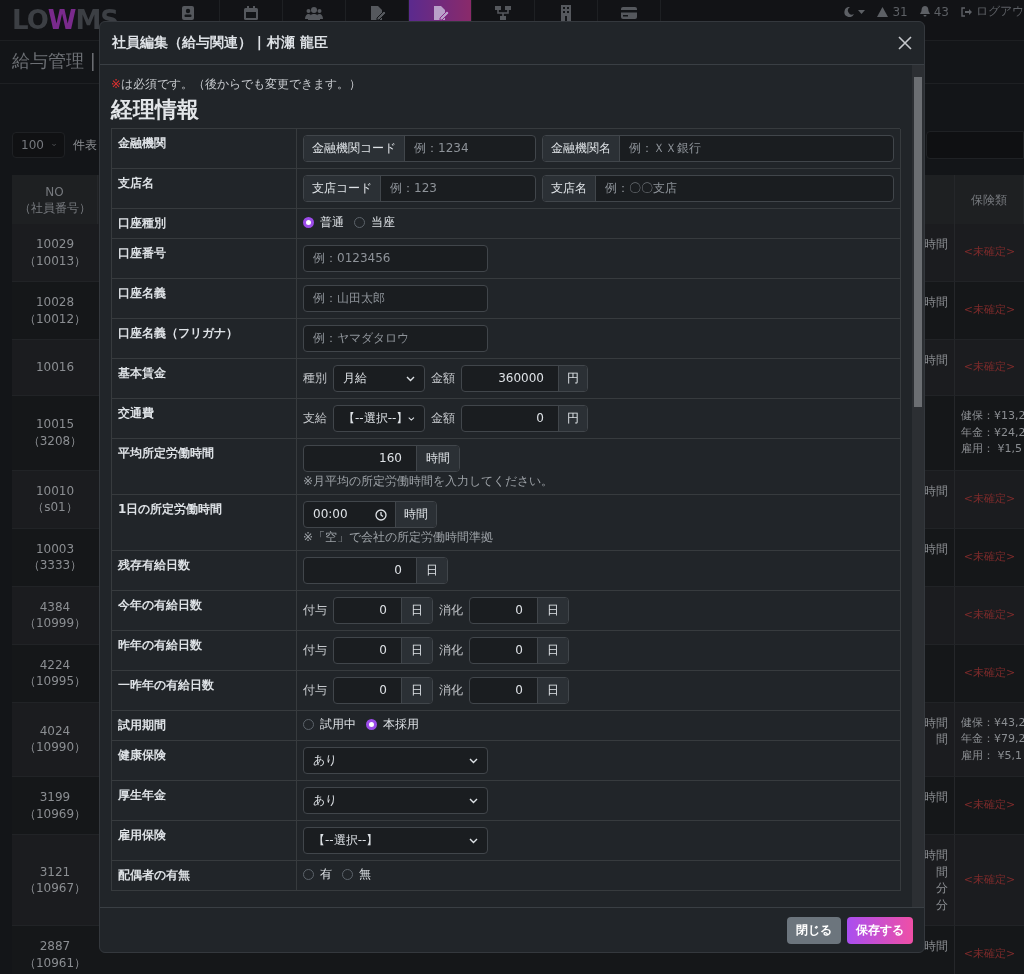  What do you see at coordinates (154, 875) in the screenshot?
I see `field-label: 配偶者の有無` at bounding box center [154, 875].